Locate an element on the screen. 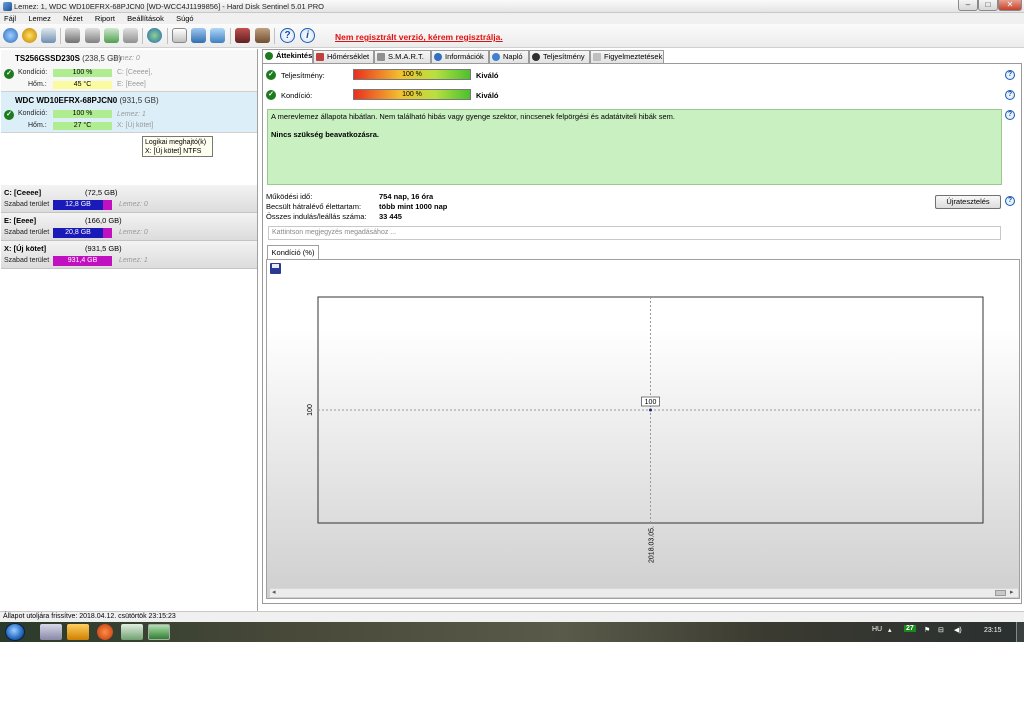 Image resolution: width=1024 pixels, height=720 pixels. scroll-right-icon: ▸ is located at coordinates (1012, 592).